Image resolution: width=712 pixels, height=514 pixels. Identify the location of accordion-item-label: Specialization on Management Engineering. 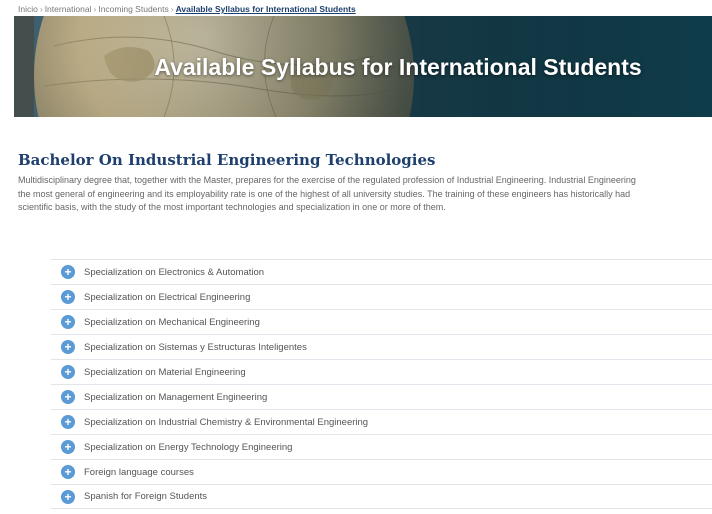
(176, 397).